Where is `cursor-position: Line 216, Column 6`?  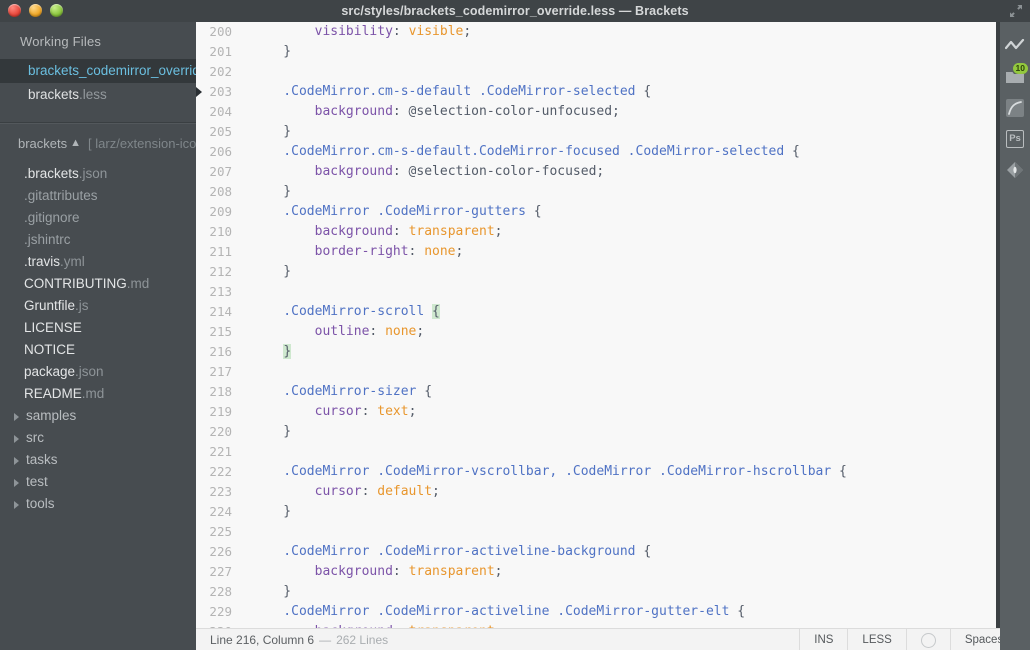 cursor-position: Line 216, Column 6 is located at coordinates (262, 640).